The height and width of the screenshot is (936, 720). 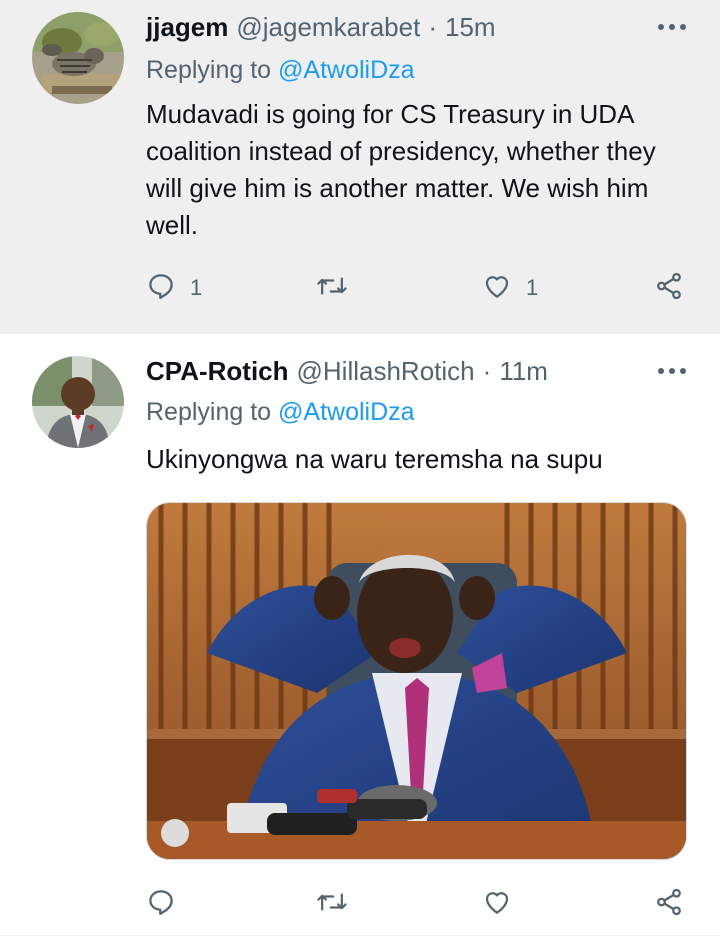 I want to click on reply-count: 1, so click(x=196, y=287).